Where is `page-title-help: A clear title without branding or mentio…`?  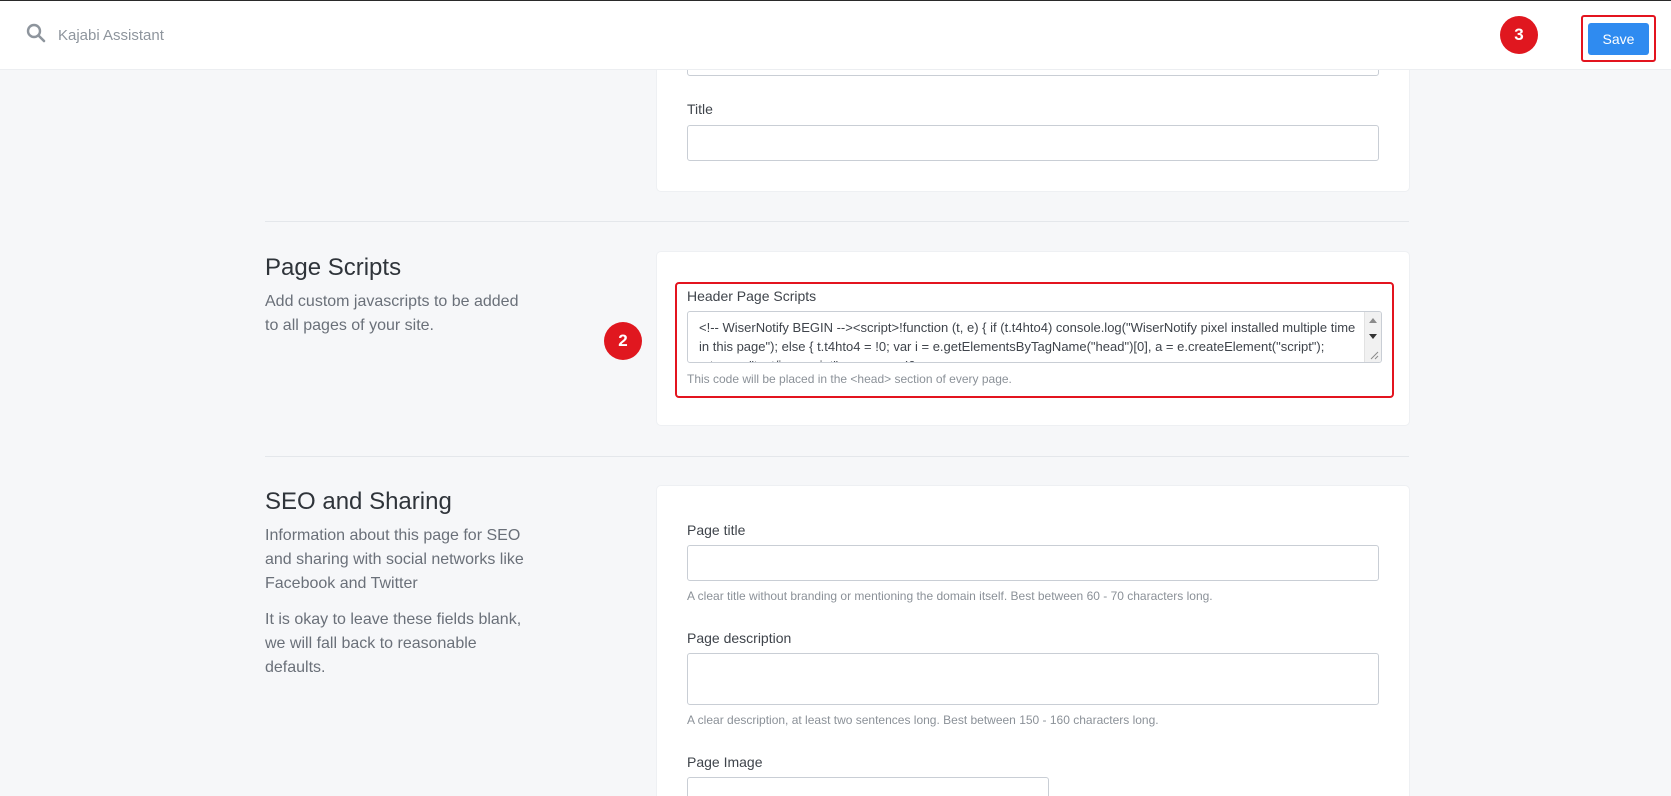 page-title-help: A clear title without branding or mentio… is located at coordinates (950, 596).